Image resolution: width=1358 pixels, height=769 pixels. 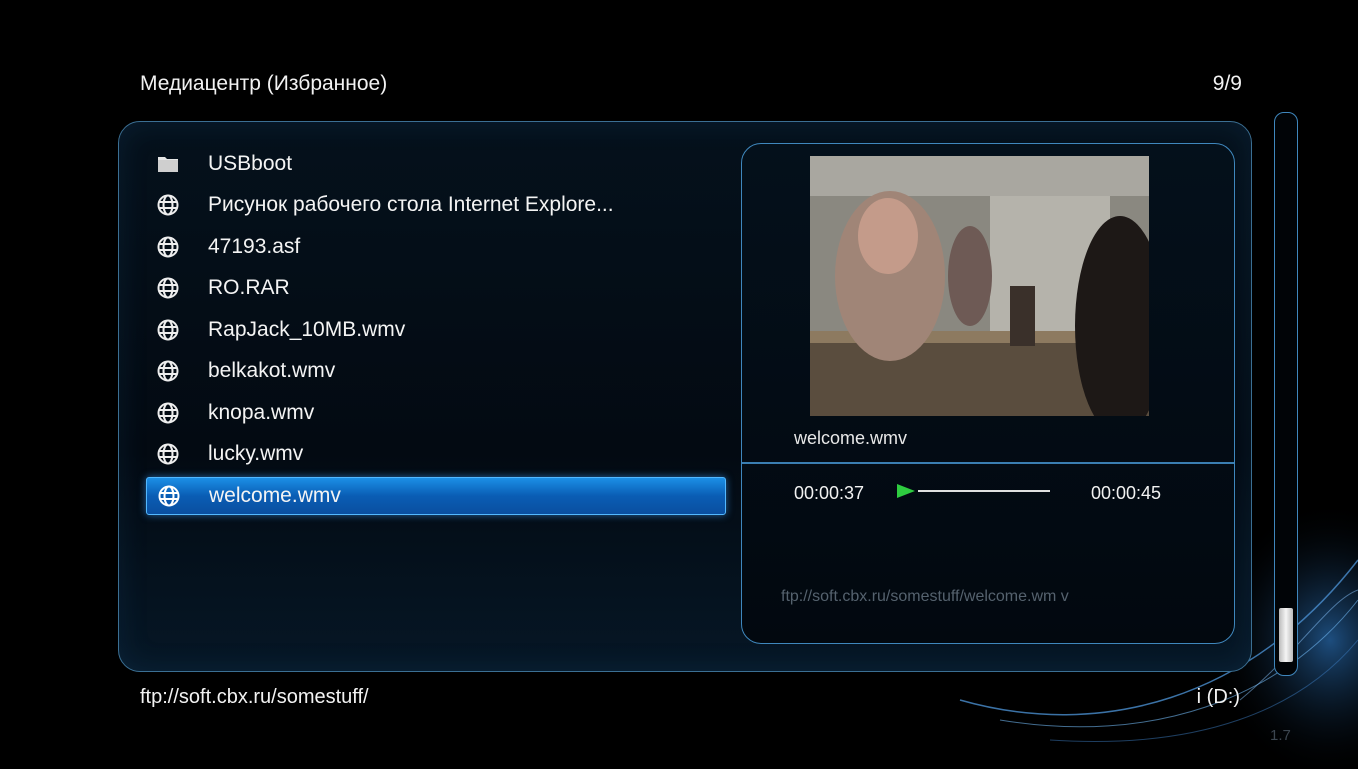 What do you see at coordinates (436, 164) in the screenshot?
I see `list-item: USBboot` at bounding box center [436, 164].